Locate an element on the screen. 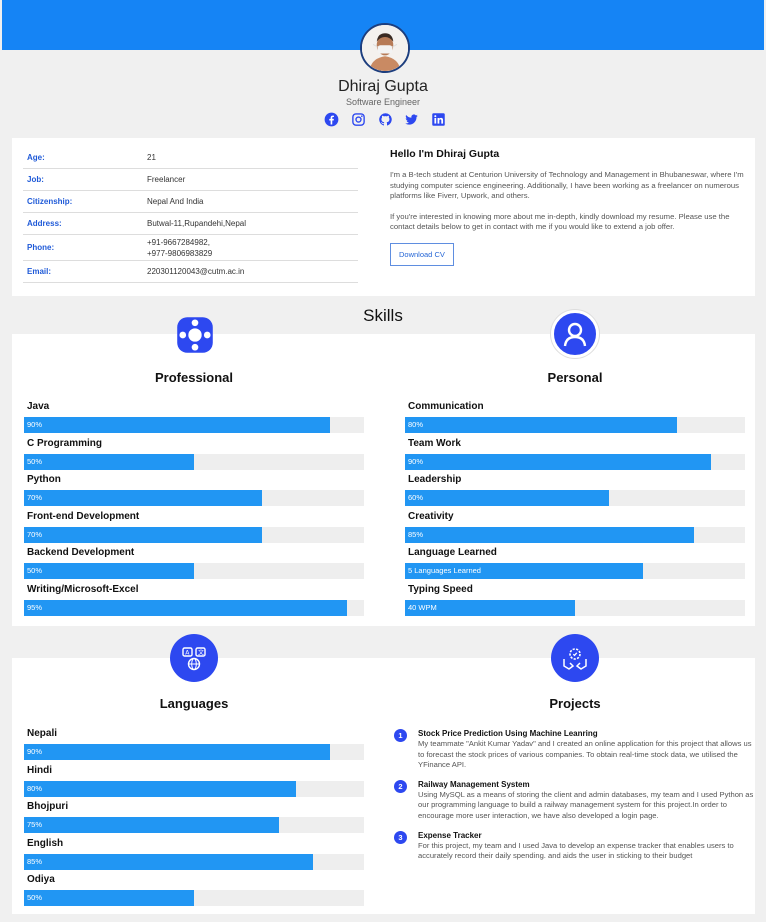 The width and height of the screenshot is (766, 922). skill-item: Leadership 60% is located at coordinates (575, 491).